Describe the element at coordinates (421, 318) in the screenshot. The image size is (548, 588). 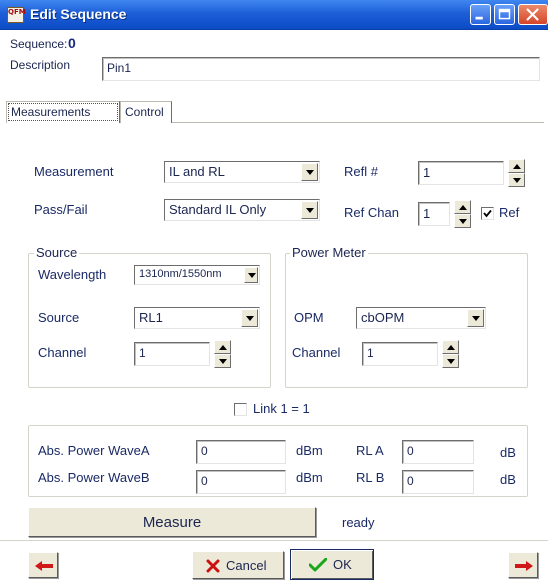
I see `opm-select: cbOPM` at that location.